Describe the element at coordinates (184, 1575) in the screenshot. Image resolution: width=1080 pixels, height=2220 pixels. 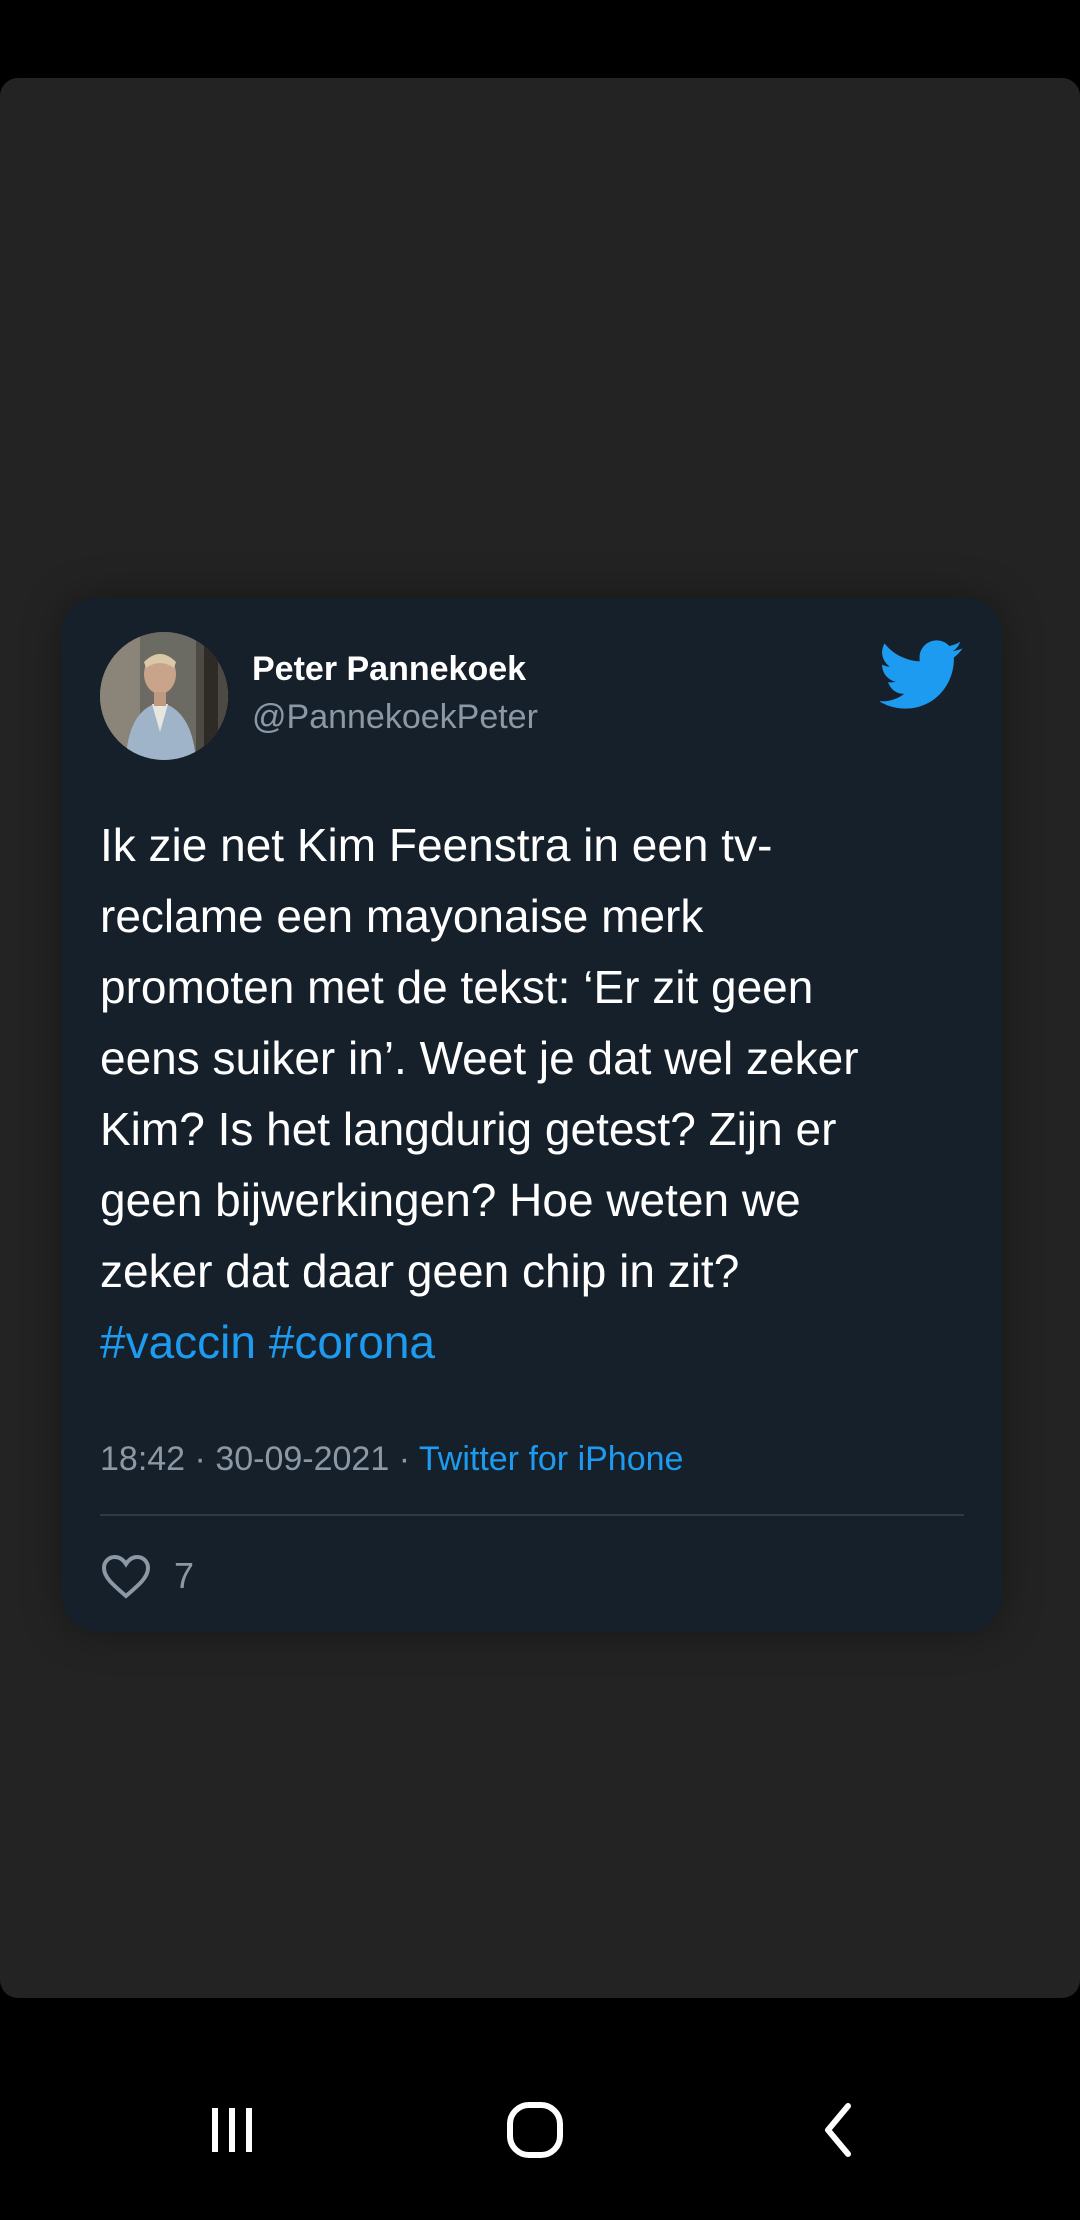
I see `like-count: 7` at that location.